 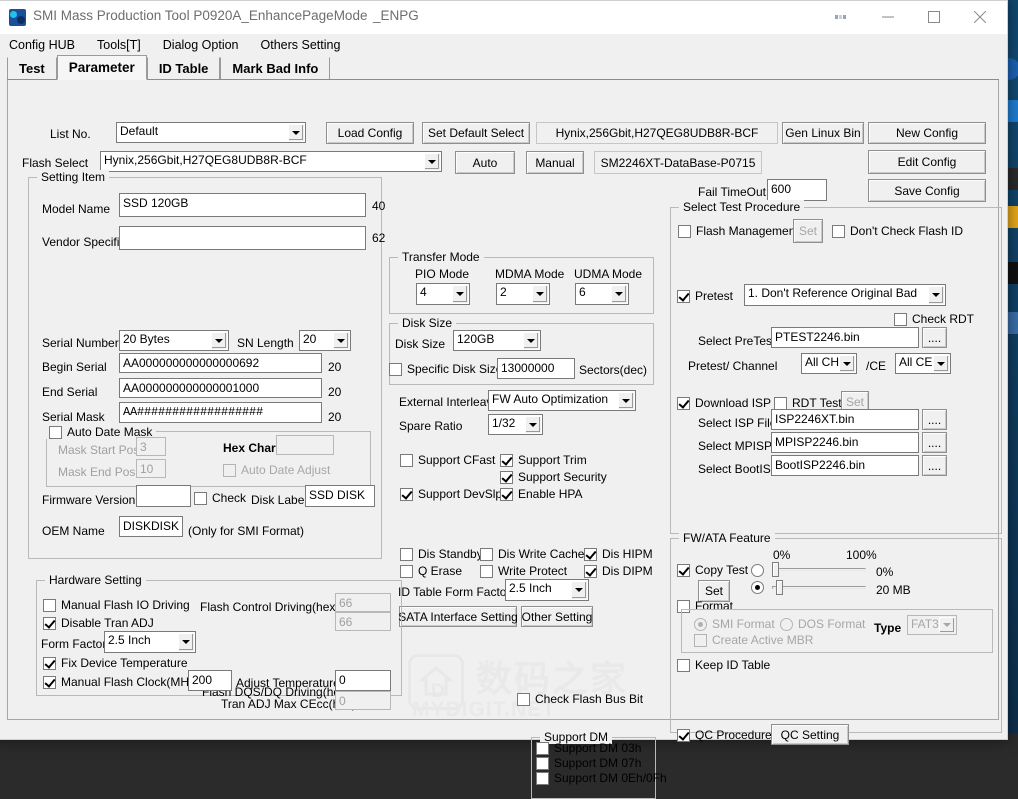 What do you see at coordinates (475, 339) in the screenshot?
I see `disk-size-value: 120GB` at bounding box center [475, 339].